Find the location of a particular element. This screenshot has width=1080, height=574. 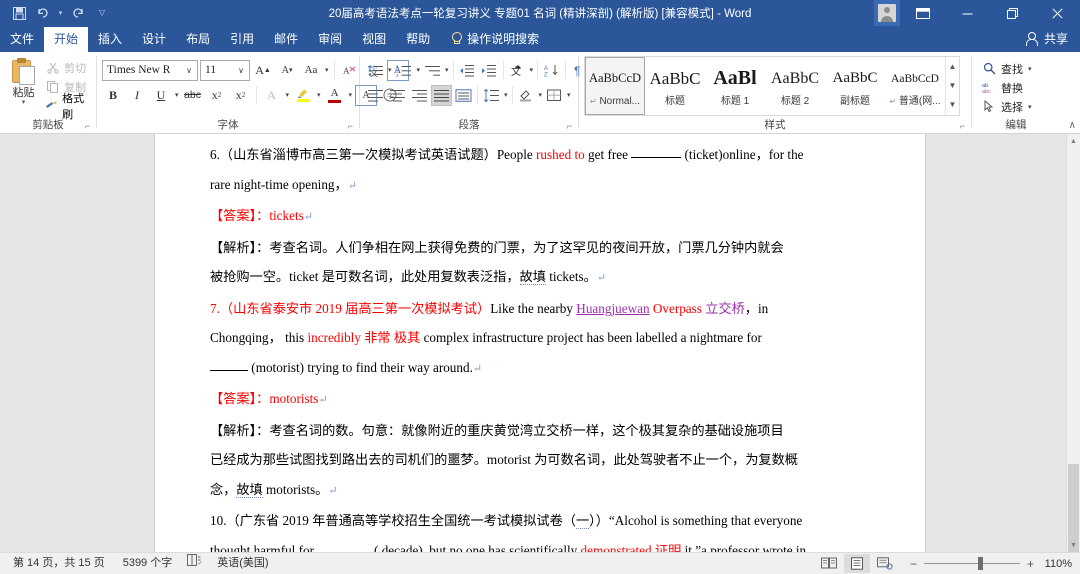

highlight-dropdown-icon: ▾ is located at coordinates (319, 95).